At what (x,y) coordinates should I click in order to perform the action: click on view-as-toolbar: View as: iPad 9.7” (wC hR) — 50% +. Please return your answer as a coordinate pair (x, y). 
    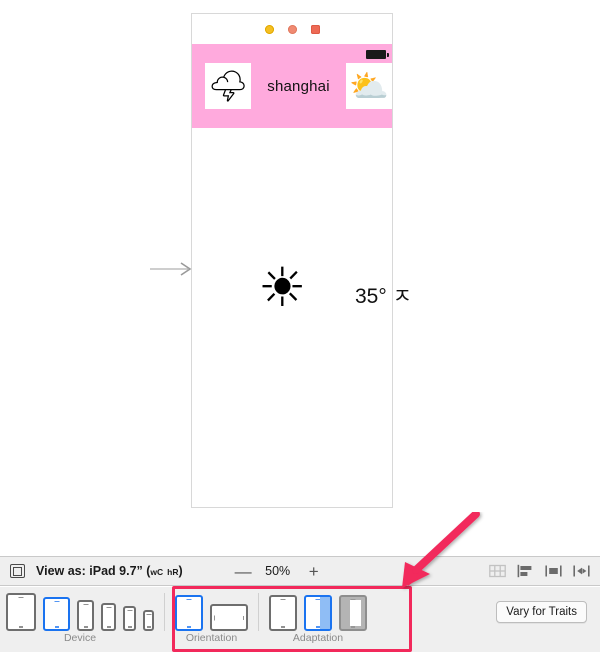
    Looking at the image, I should click on (300, 571).